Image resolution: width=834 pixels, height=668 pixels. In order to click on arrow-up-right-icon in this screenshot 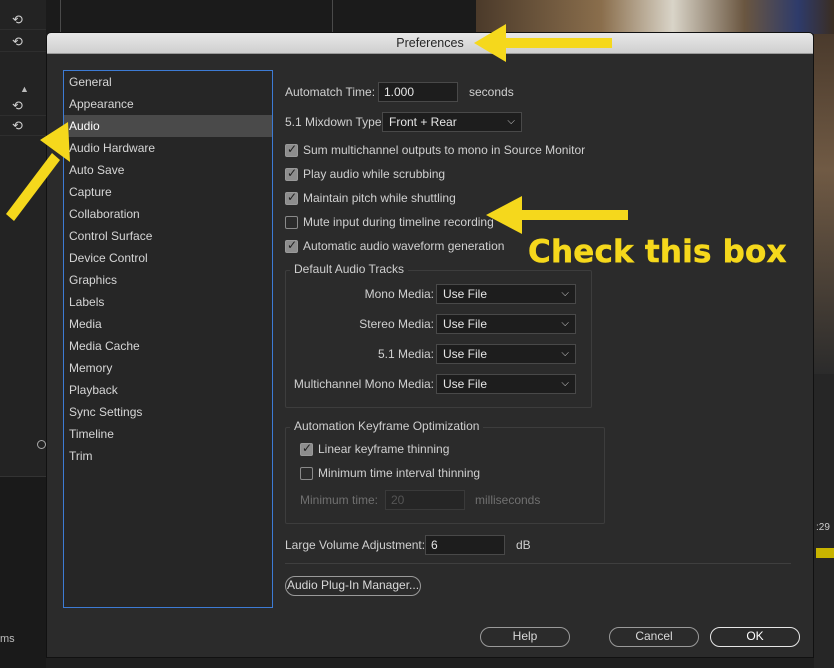, I will do `click(38, 171)`.